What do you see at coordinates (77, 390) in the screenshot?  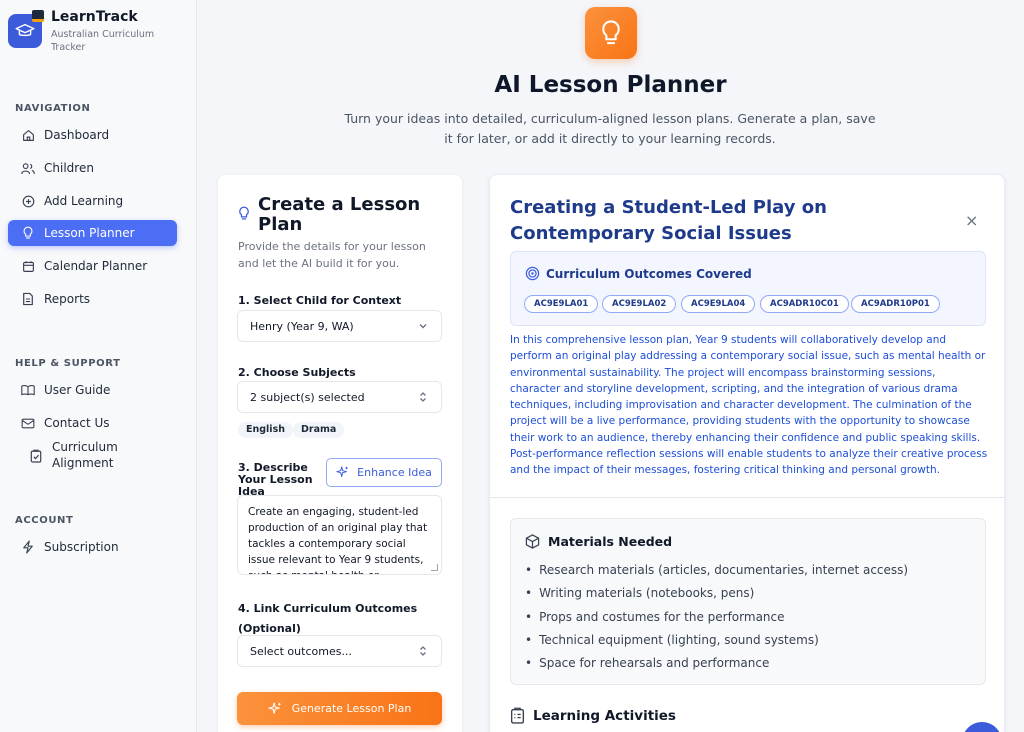 I see `sidebar-item-label: User Guide` at bounding box center [77, 390].